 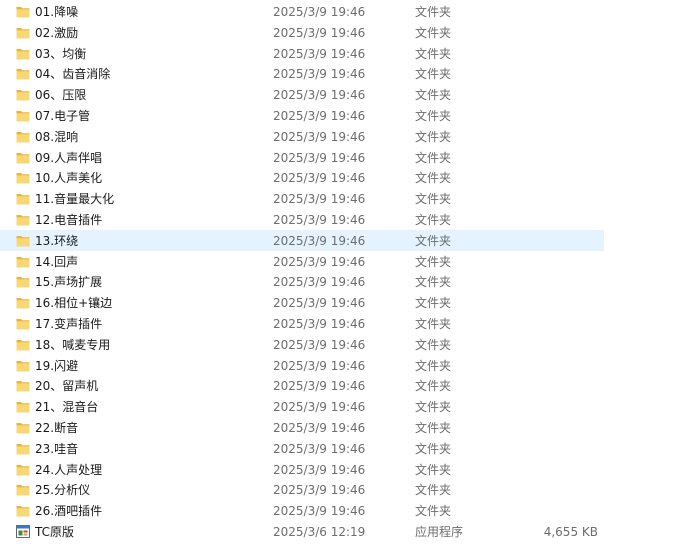 I want to click on list-item: 26.酒吧插件 2025/3/9 19:46 文件夹, so click(x=302, y=510).